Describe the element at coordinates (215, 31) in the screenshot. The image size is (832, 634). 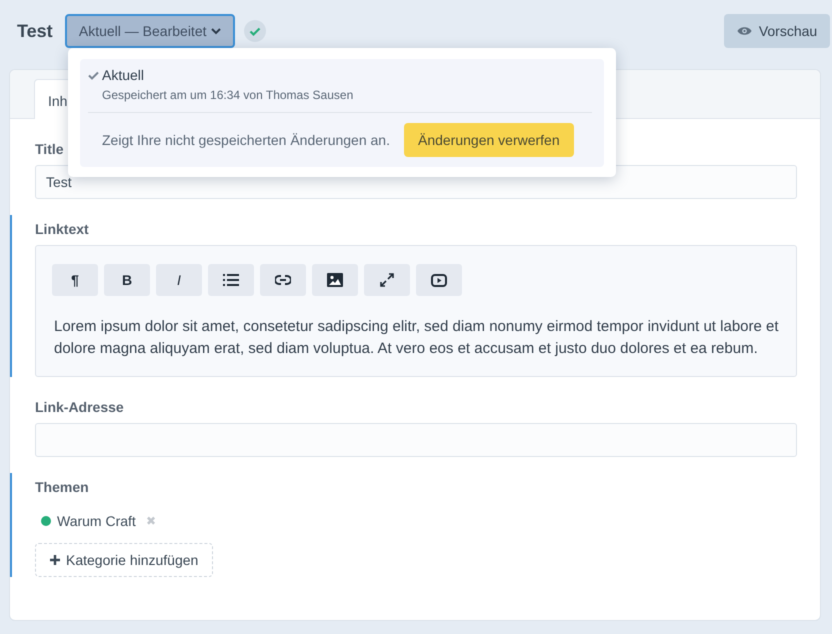
I see `caret-icon` at that location.